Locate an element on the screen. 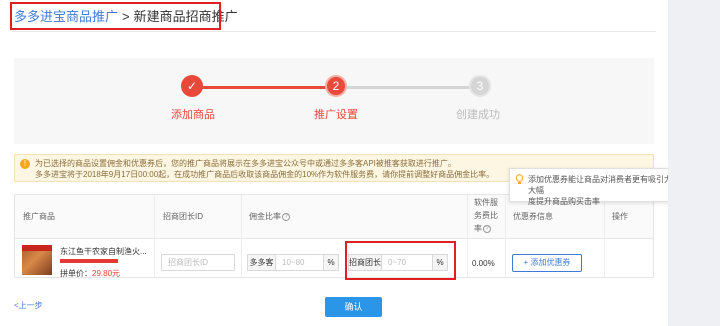 This screenshot has height=326, width=720. redacted-text is located at coordinates (89, 261).